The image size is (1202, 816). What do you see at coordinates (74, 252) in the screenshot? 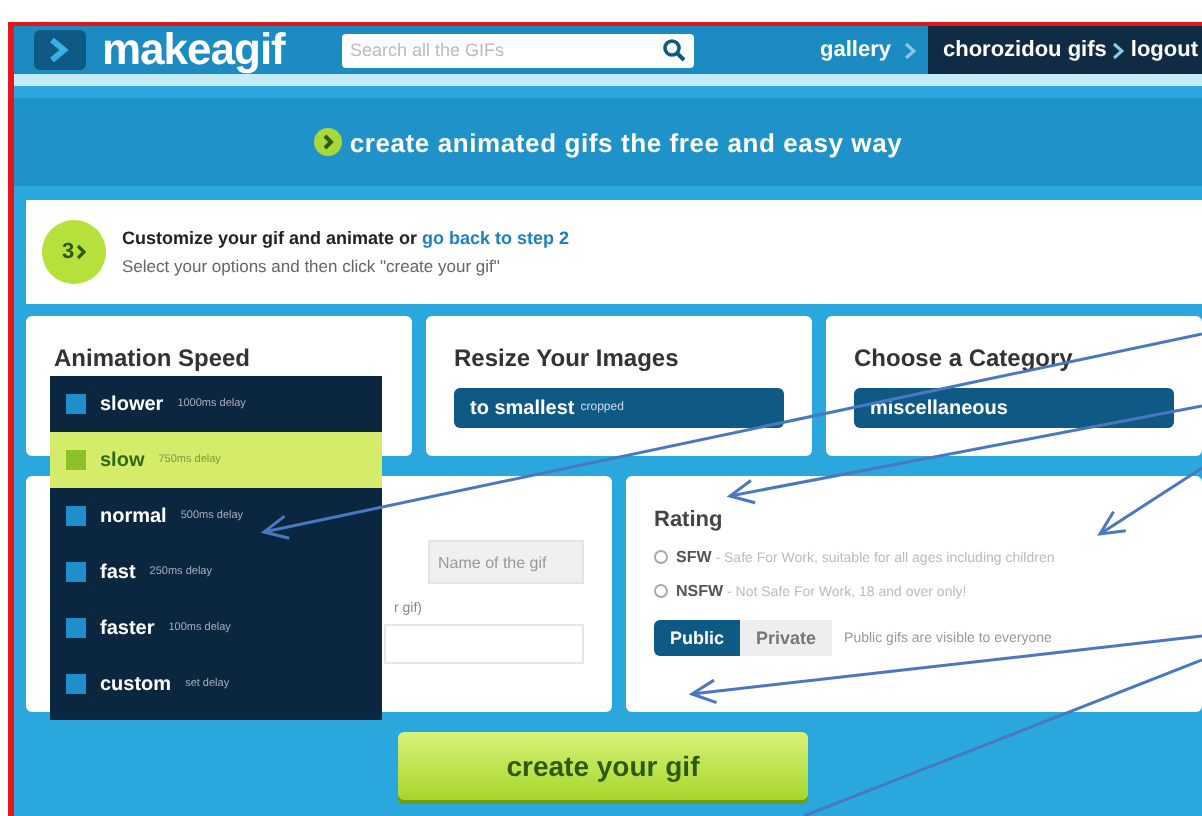
I see `step-badge: 3` at bounding box center [74, 252].